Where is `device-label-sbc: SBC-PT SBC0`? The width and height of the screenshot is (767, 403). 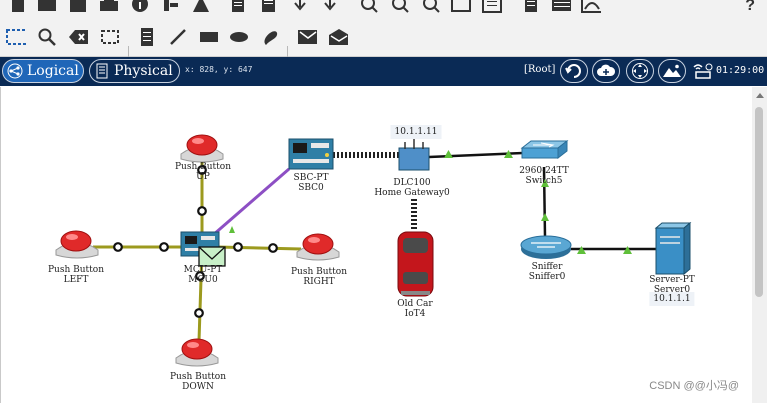 device-label-sbc: SBC-PT SBC0 is located at coordinates (311, 183).